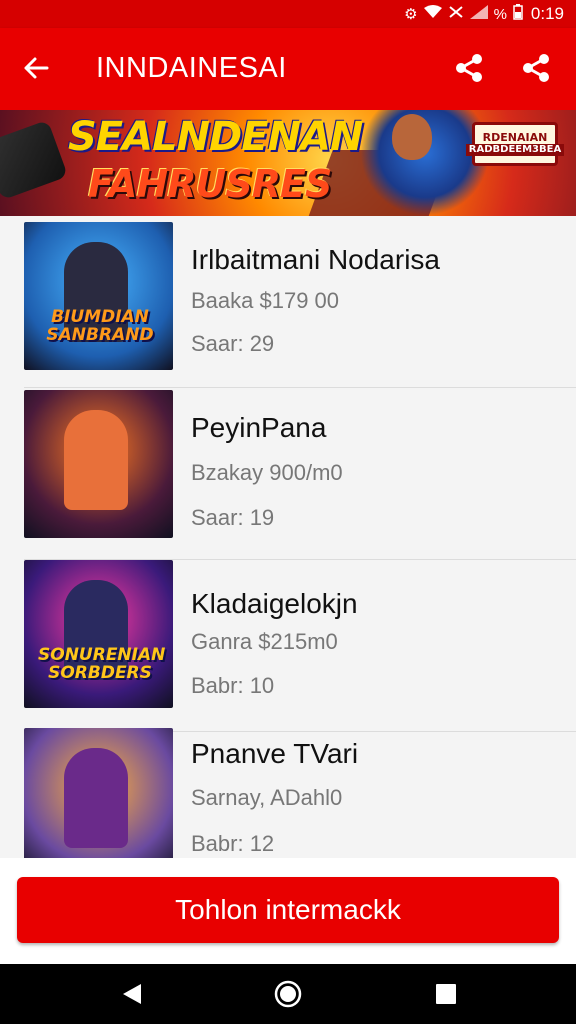  What do you see at coordinates (34, 160) in the screenshot?
I see `banner-gadget-image` at bounding box center [34, 160].